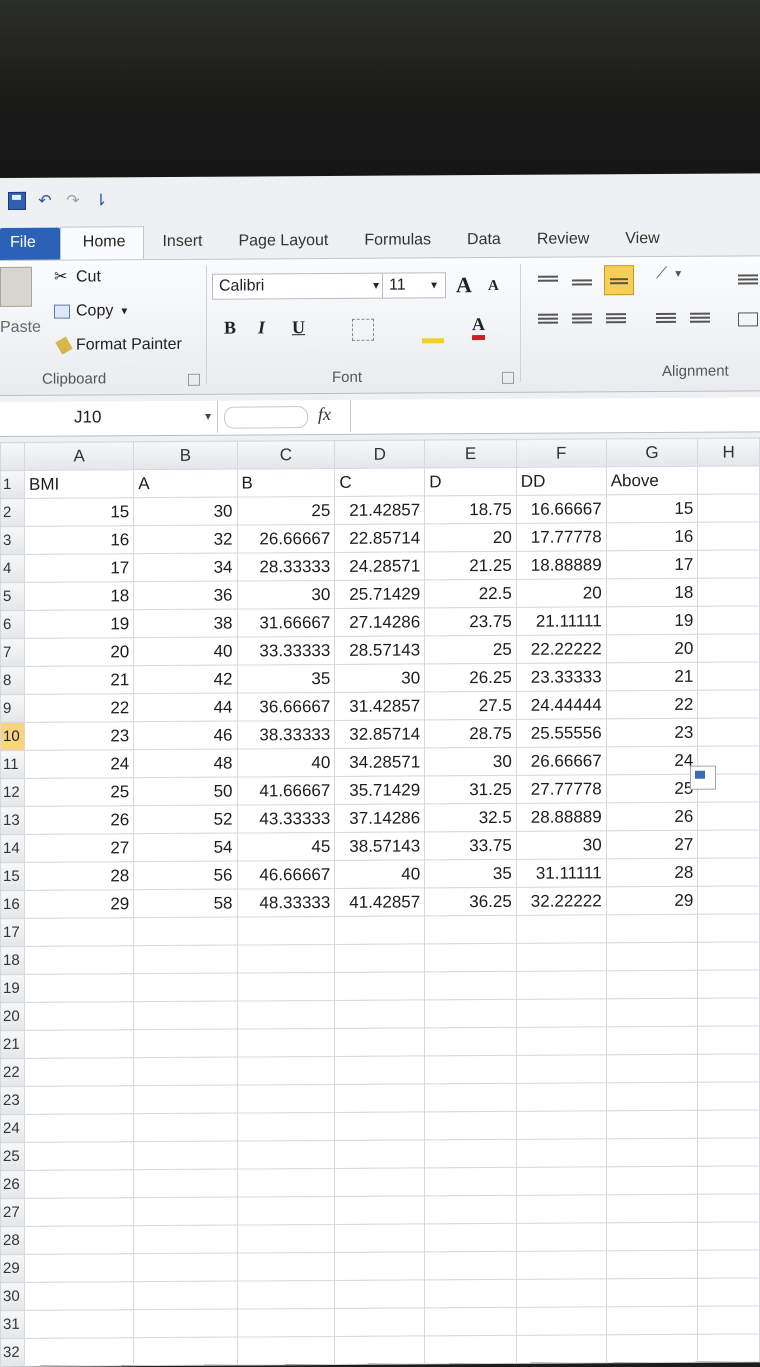  I want to click on row-header: 11, so click(12, 764).